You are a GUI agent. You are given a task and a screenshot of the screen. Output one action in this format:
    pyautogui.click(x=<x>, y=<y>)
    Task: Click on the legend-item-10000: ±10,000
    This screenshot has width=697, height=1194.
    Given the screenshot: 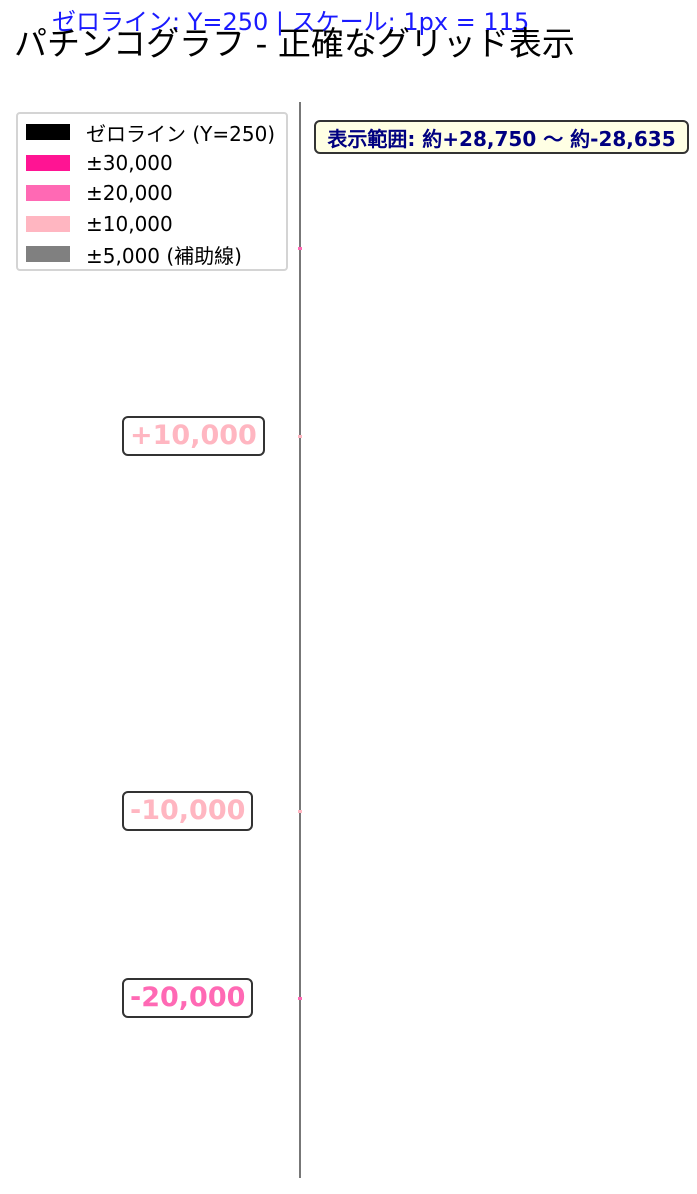 What is the action you would take?
    pyautogui.click(x=99, y=224)
    